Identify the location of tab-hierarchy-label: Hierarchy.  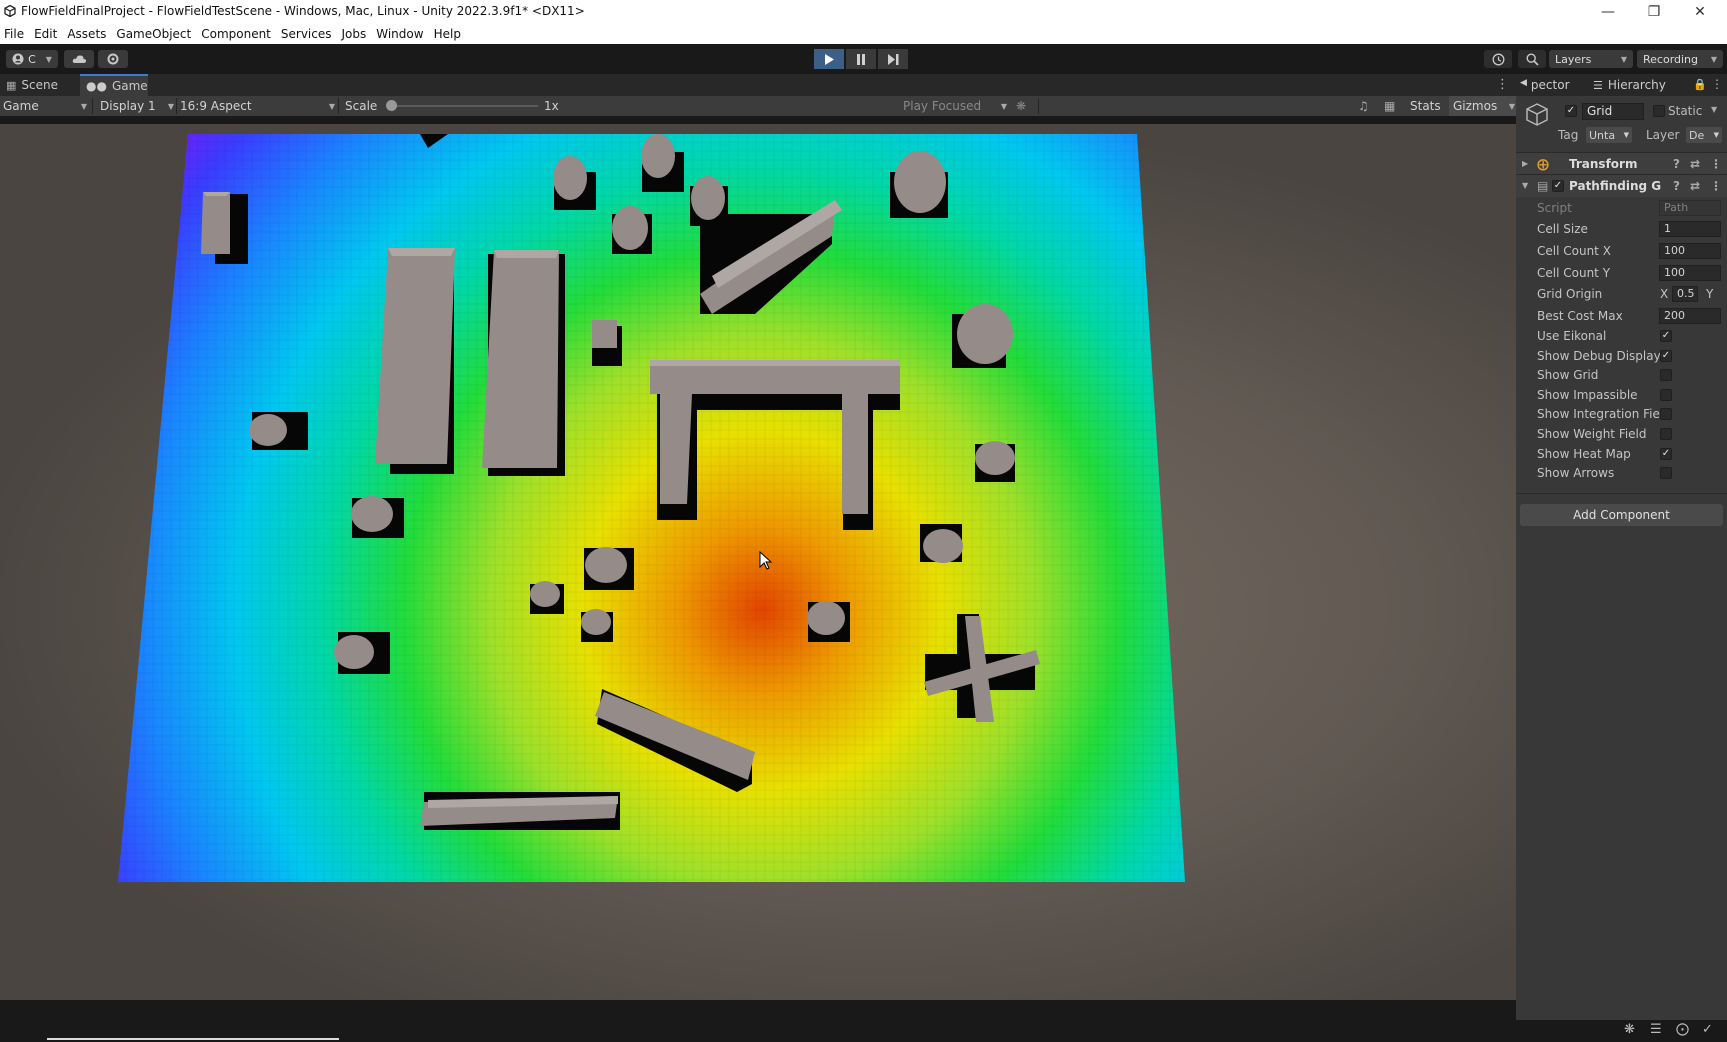
(1636, 85).